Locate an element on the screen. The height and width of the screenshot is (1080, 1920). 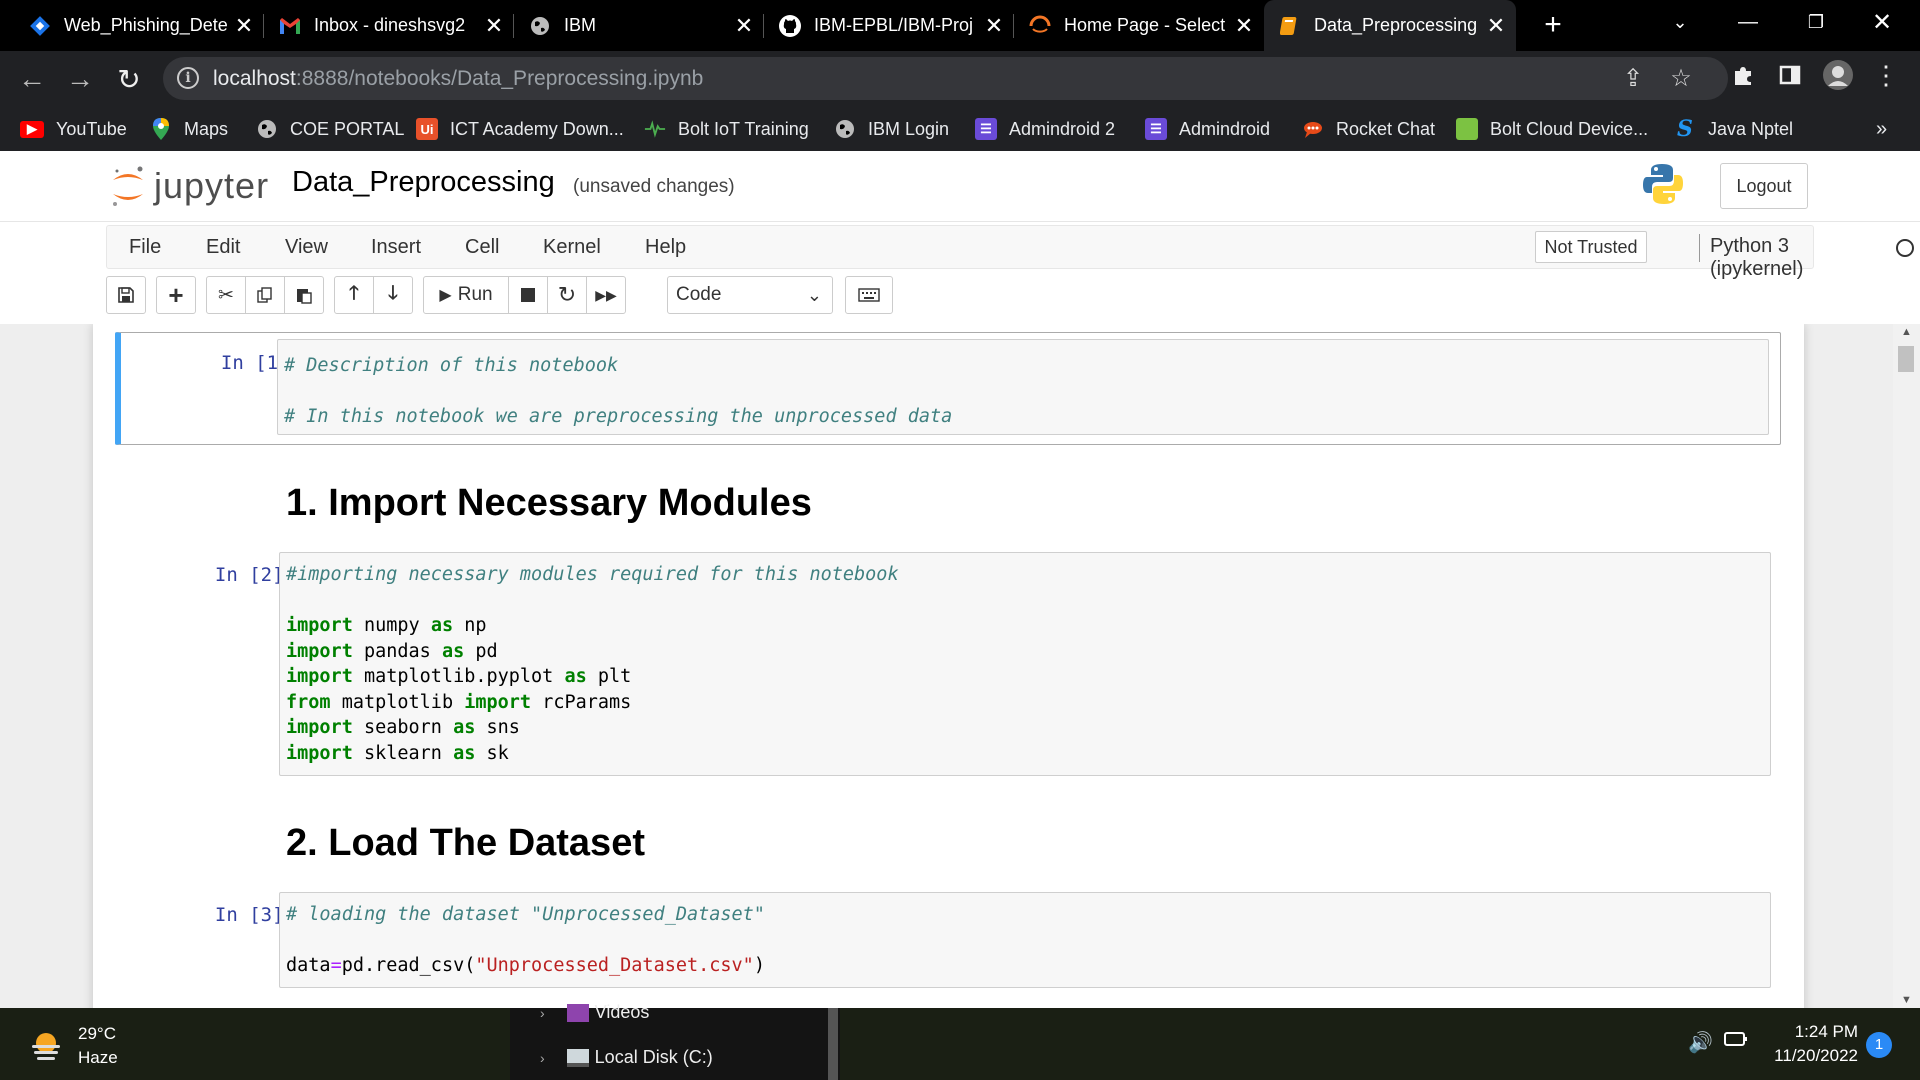
explorer-item-local-disk: › Local Disk (C:) is located at coordinates (626, 1057).